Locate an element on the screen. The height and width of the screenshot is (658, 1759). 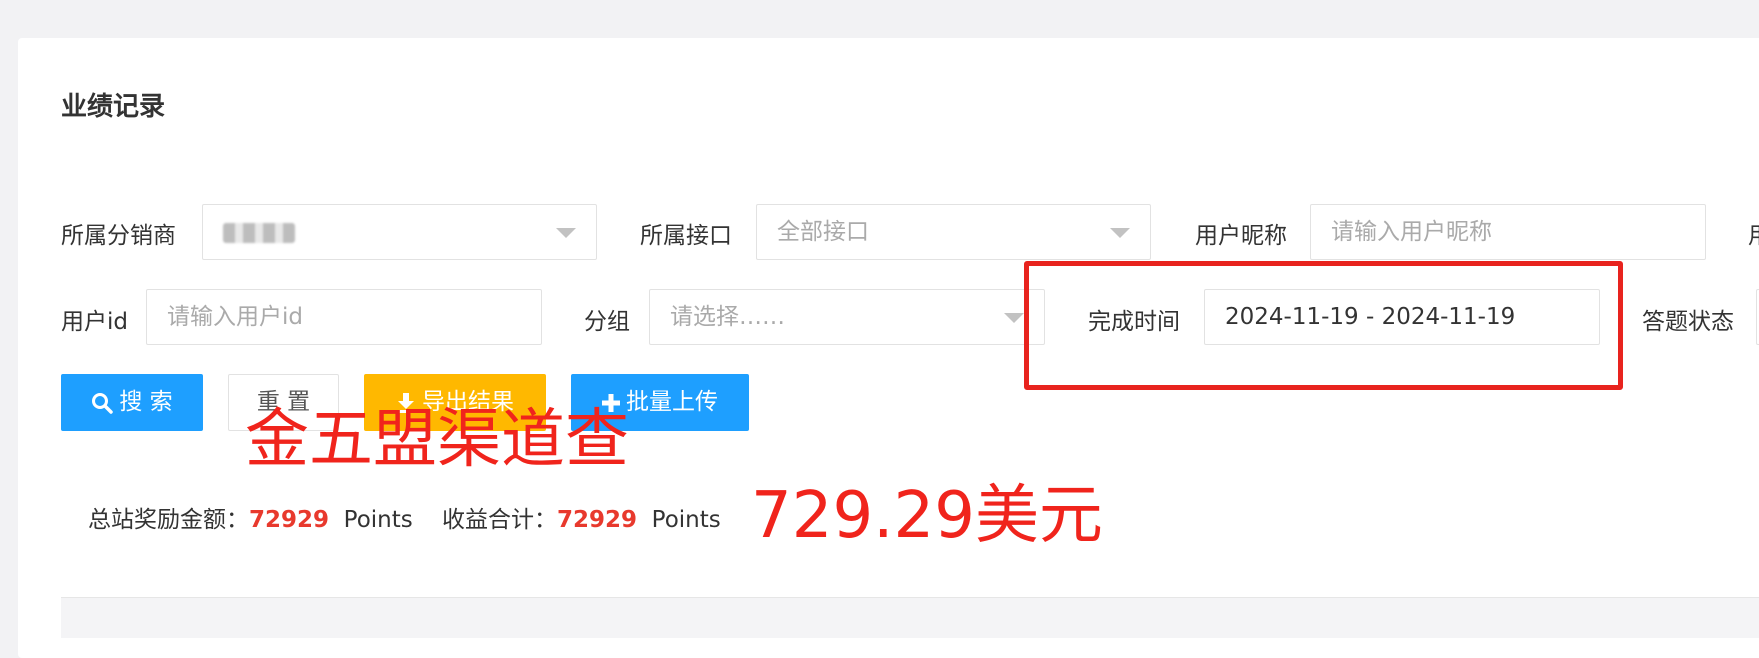
search-button: 搜 索 is located at coordinates (132, 402).